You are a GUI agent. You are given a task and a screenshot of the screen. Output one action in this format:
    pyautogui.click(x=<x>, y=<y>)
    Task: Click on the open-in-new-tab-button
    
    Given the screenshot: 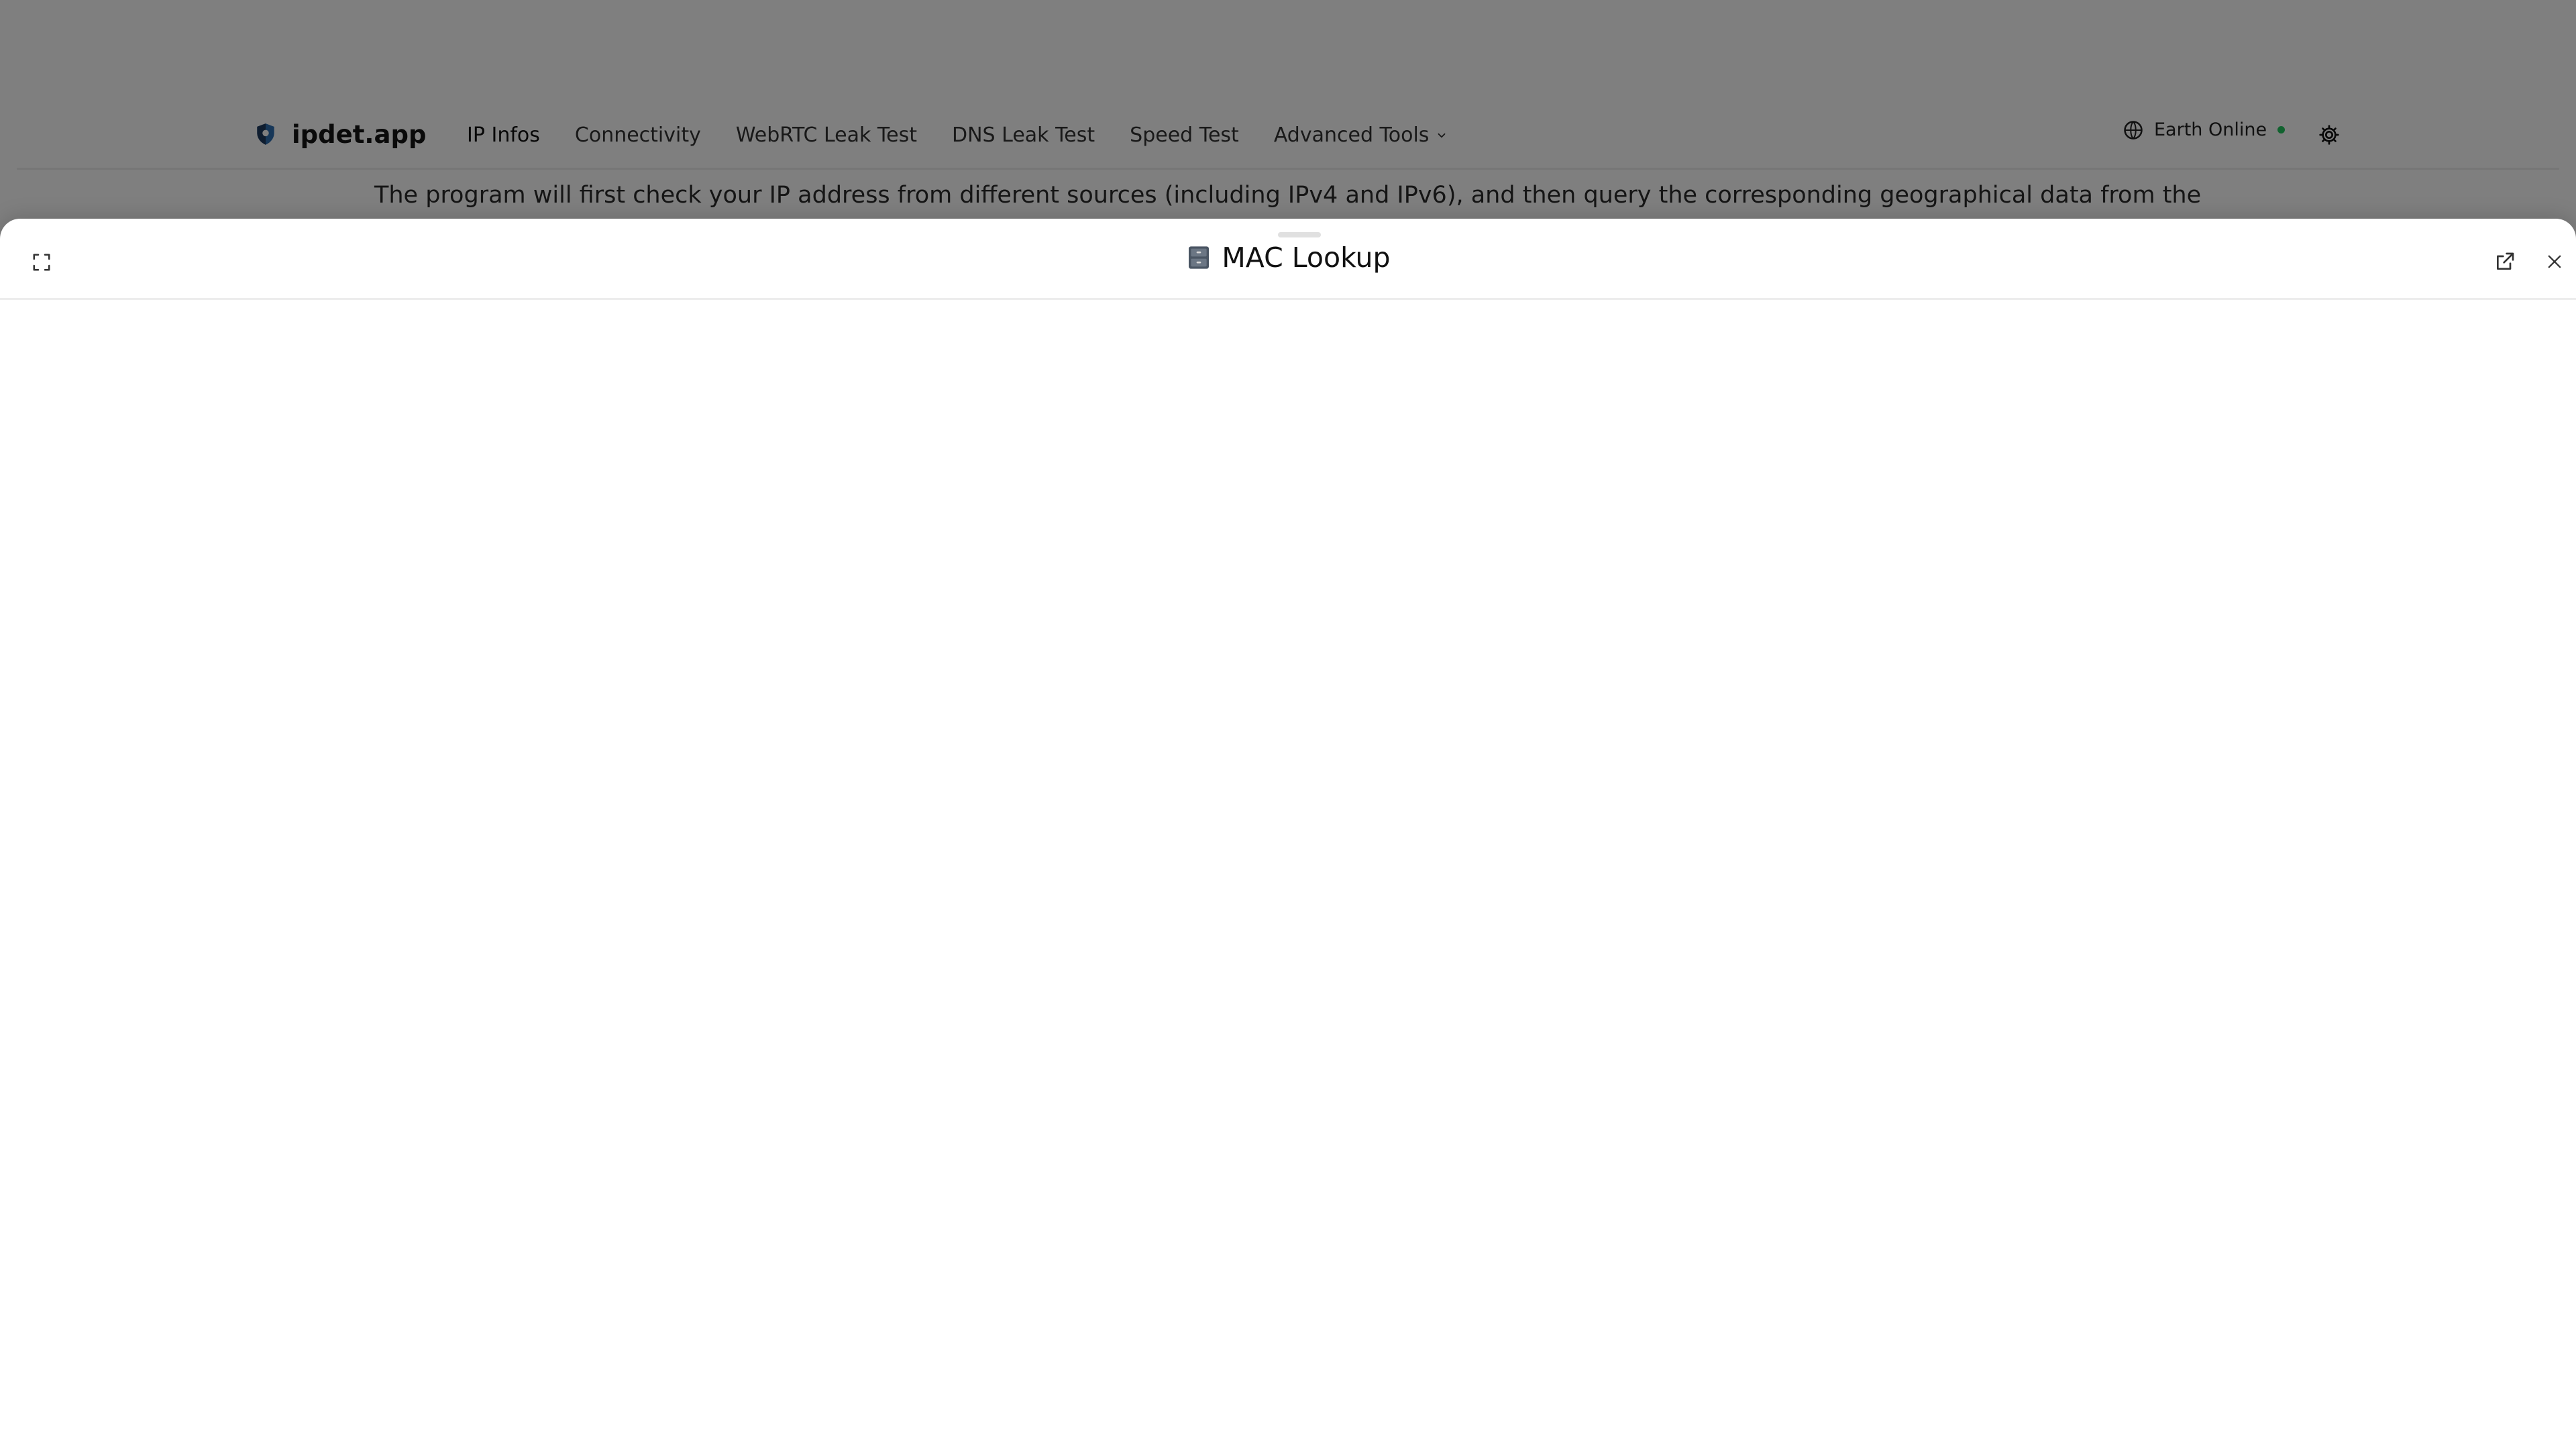 What is the action you would take?
    pyautogui.click(x=2505, y=262)
    